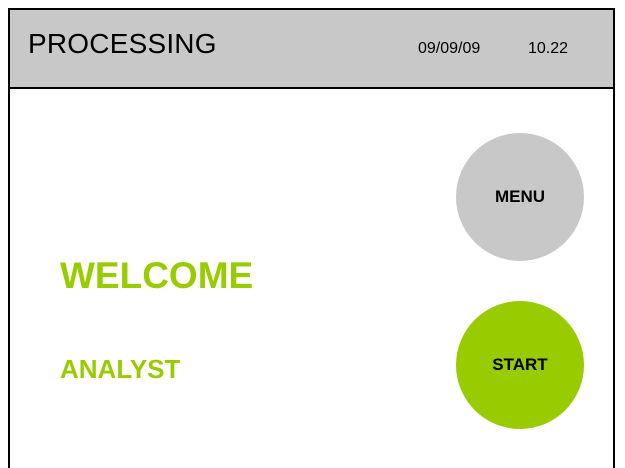 The image size is (625, 468). I want to click on time-display: 10.22, so click(548, 48).